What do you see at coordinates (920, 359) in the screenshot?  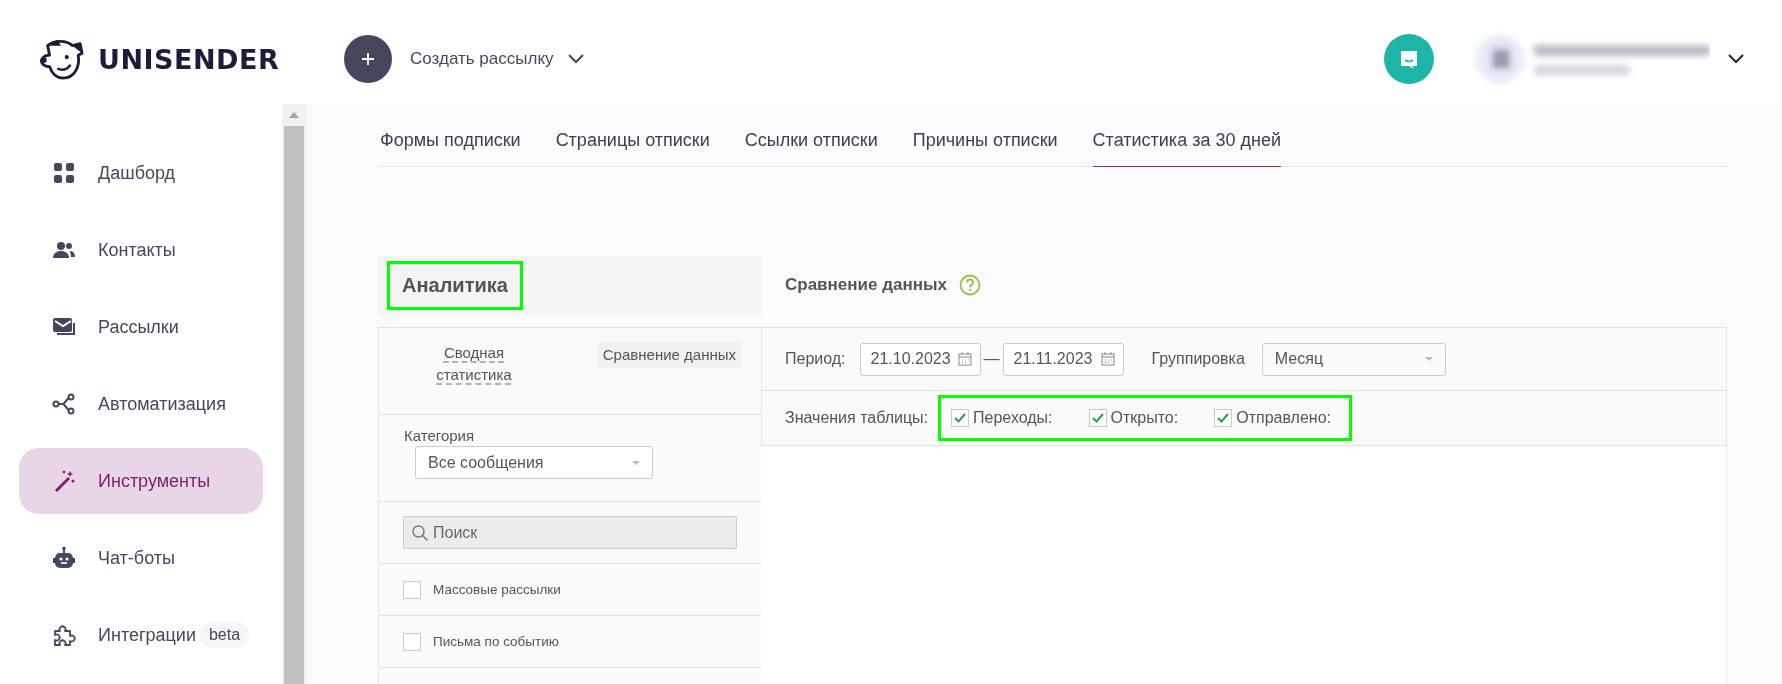 I see `date-field: 21.10.2023` at bounding box center [920, 359].